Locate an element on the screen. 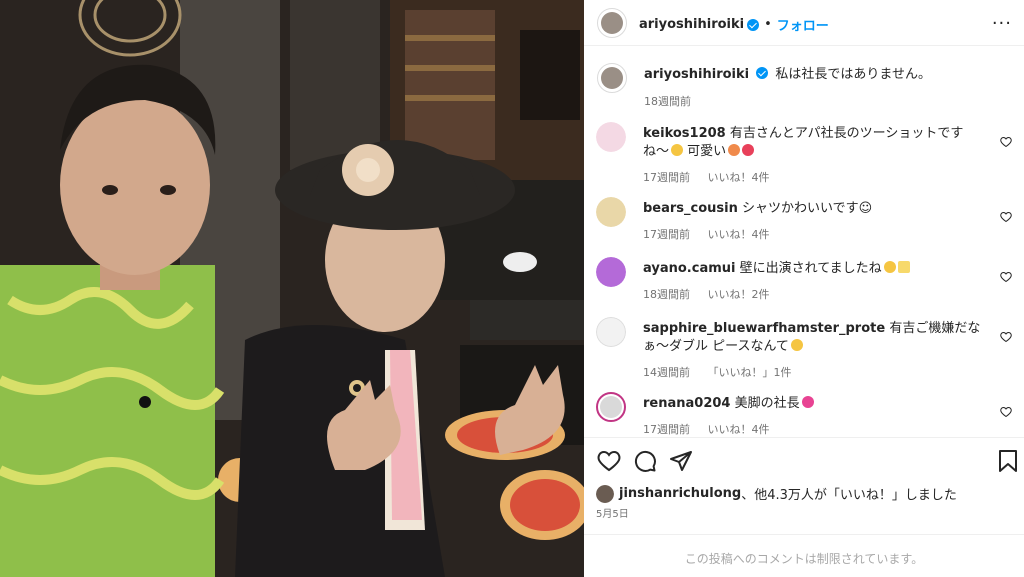 The width and height of the screenshot is (1024, 577). caption: ariyoshihiroiki 私は社長ではありません。 18週間前 is located at coordinates (829, 87).